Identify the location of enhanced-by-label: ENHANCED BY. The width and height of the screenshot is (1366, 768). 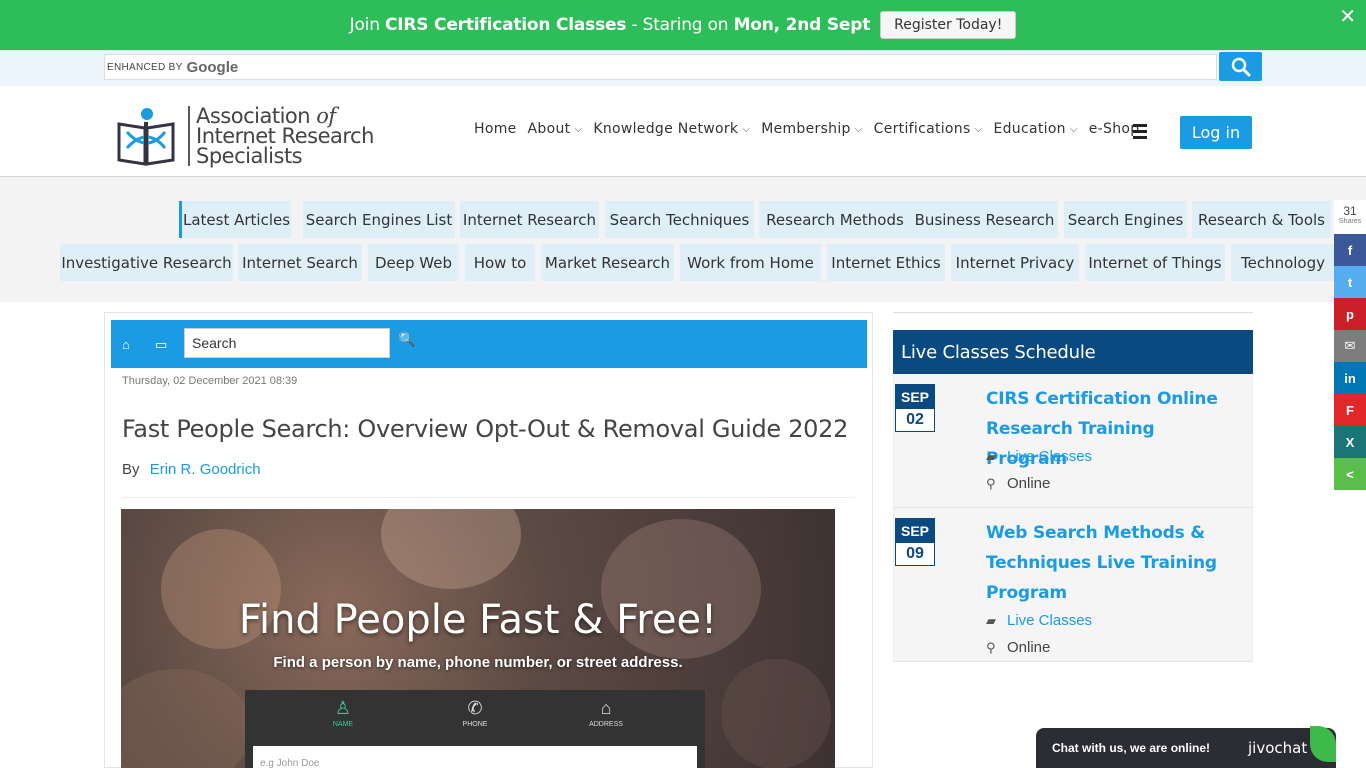
(145, 67).